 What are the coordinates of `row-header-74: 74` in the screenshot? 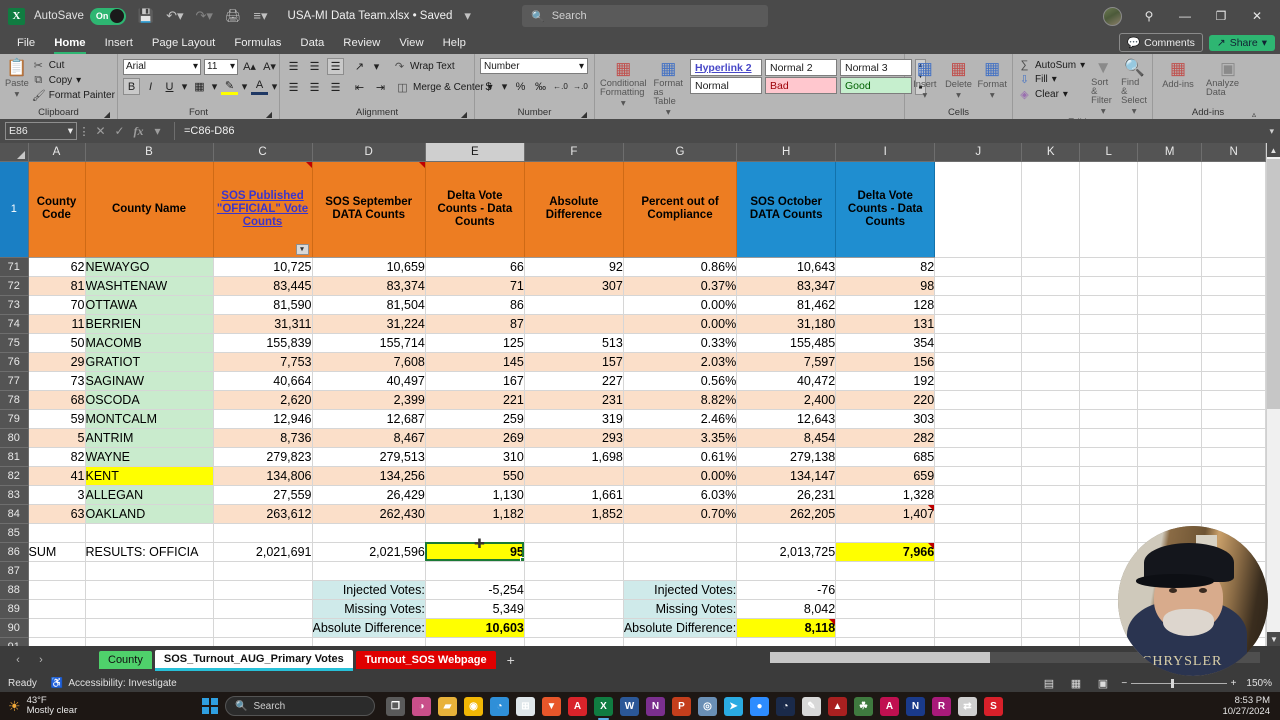 It's located at (14, 324).